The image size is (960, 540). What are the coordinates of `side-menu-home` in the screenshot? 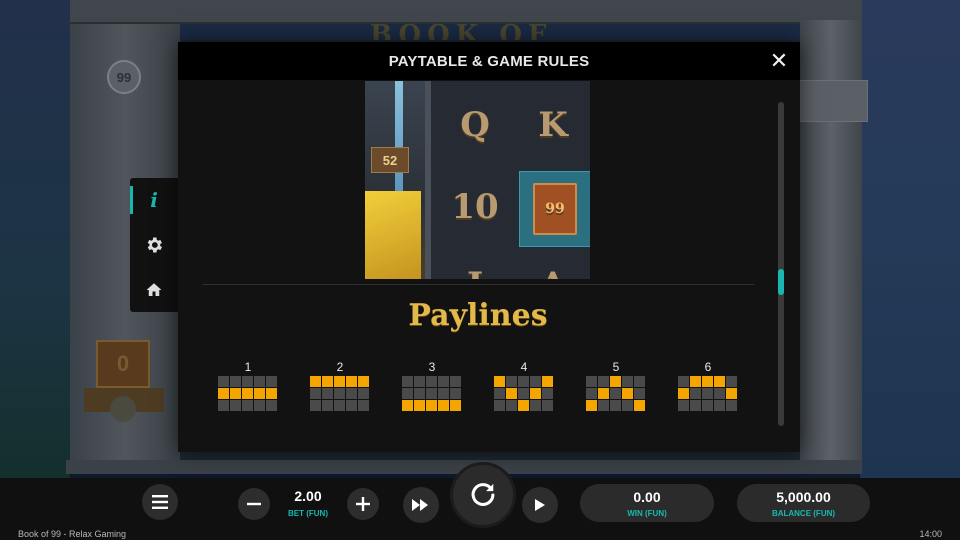 It's located at (154, 290).